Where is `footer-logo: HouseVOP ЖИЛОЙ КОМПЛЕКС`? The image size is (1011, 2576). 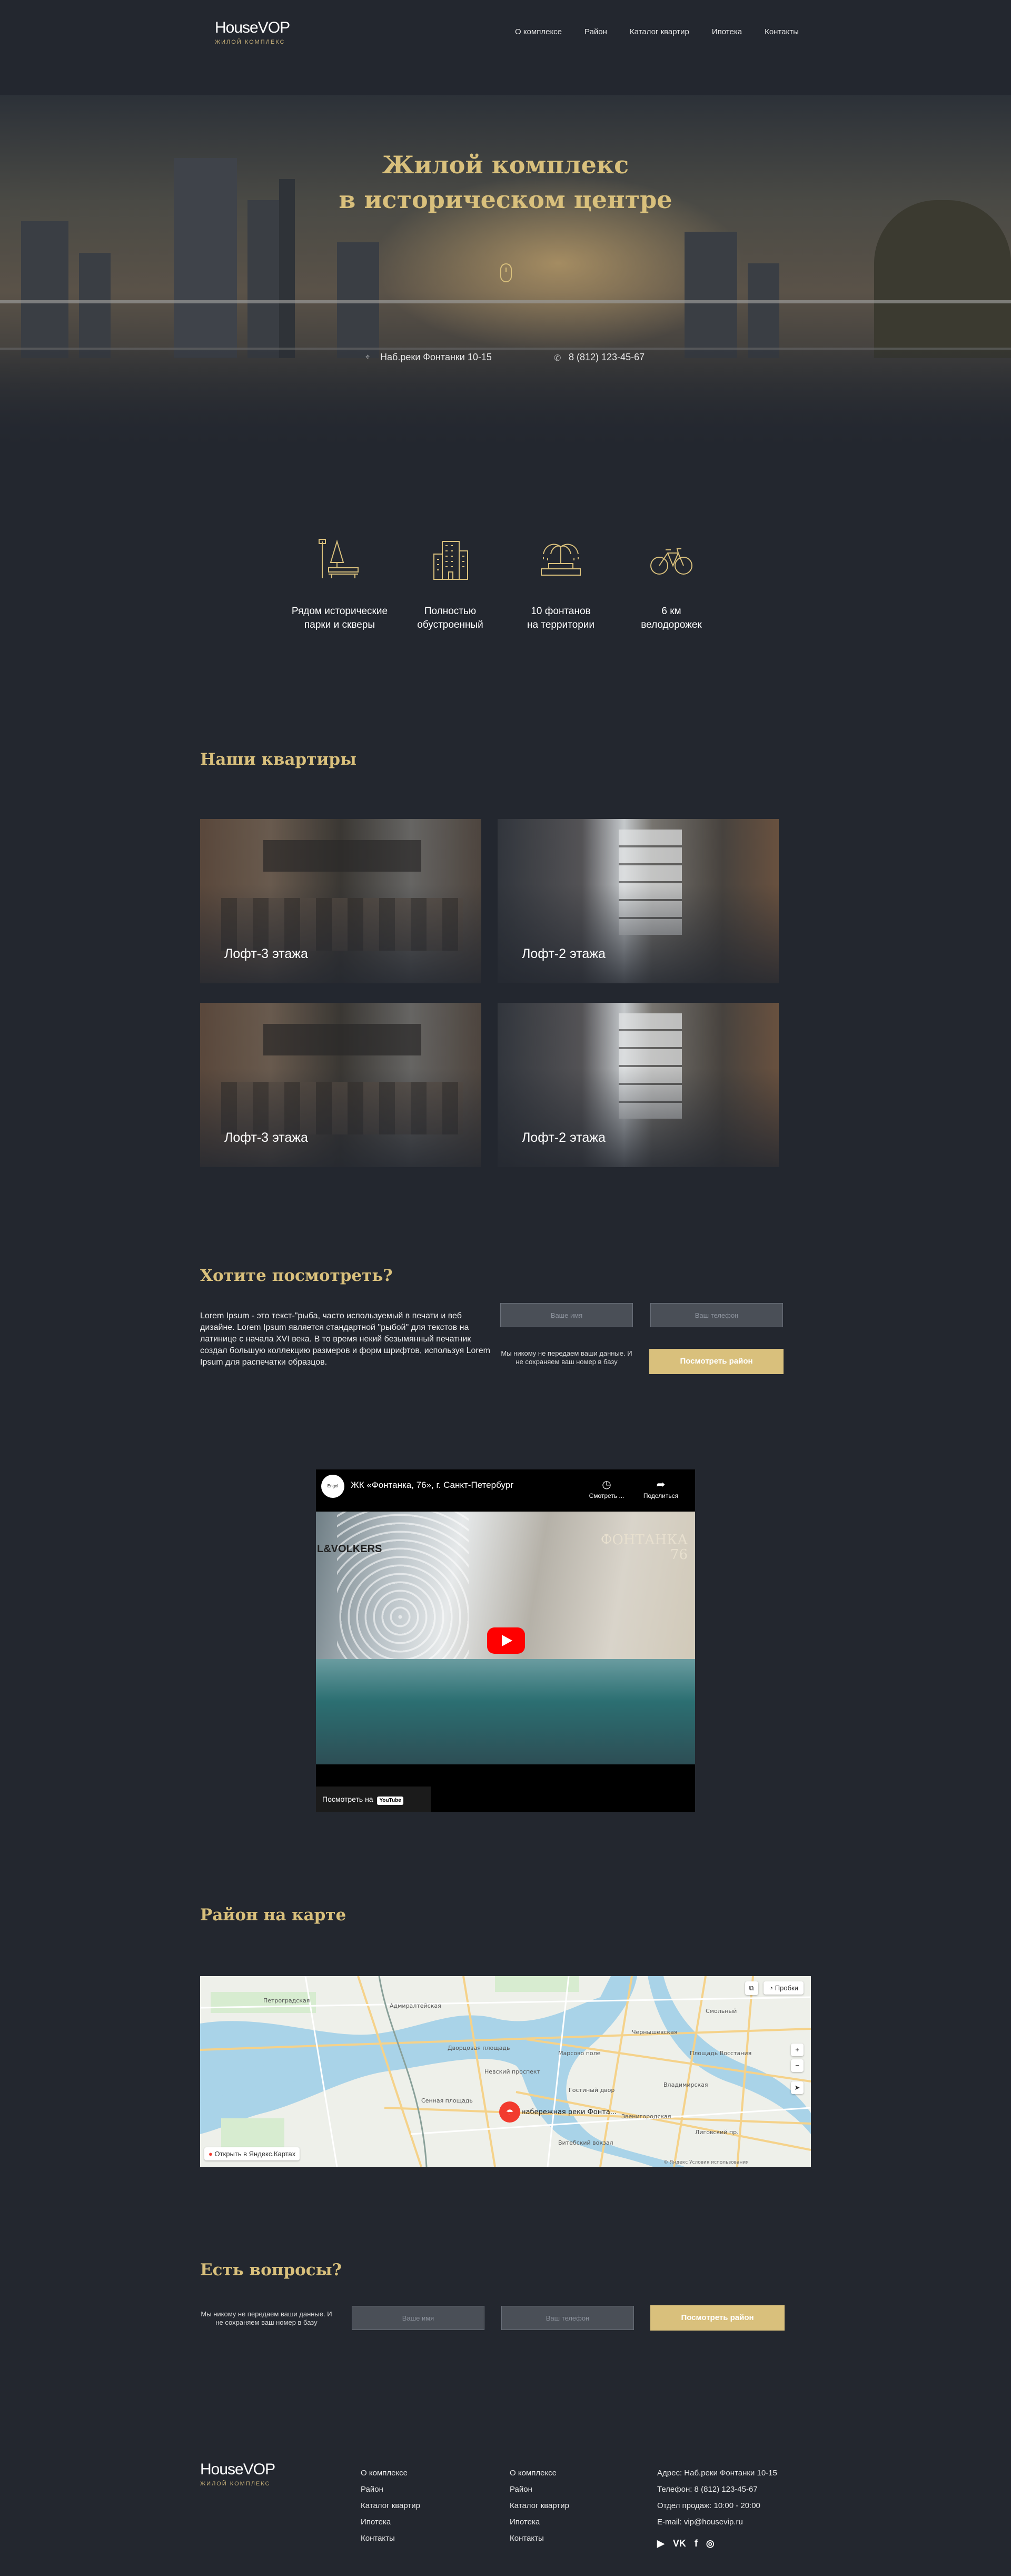
footer-logo: HouseVOP ЖИЛОЙ КОМПЛЕКС is located at coordinates (238, 2474).